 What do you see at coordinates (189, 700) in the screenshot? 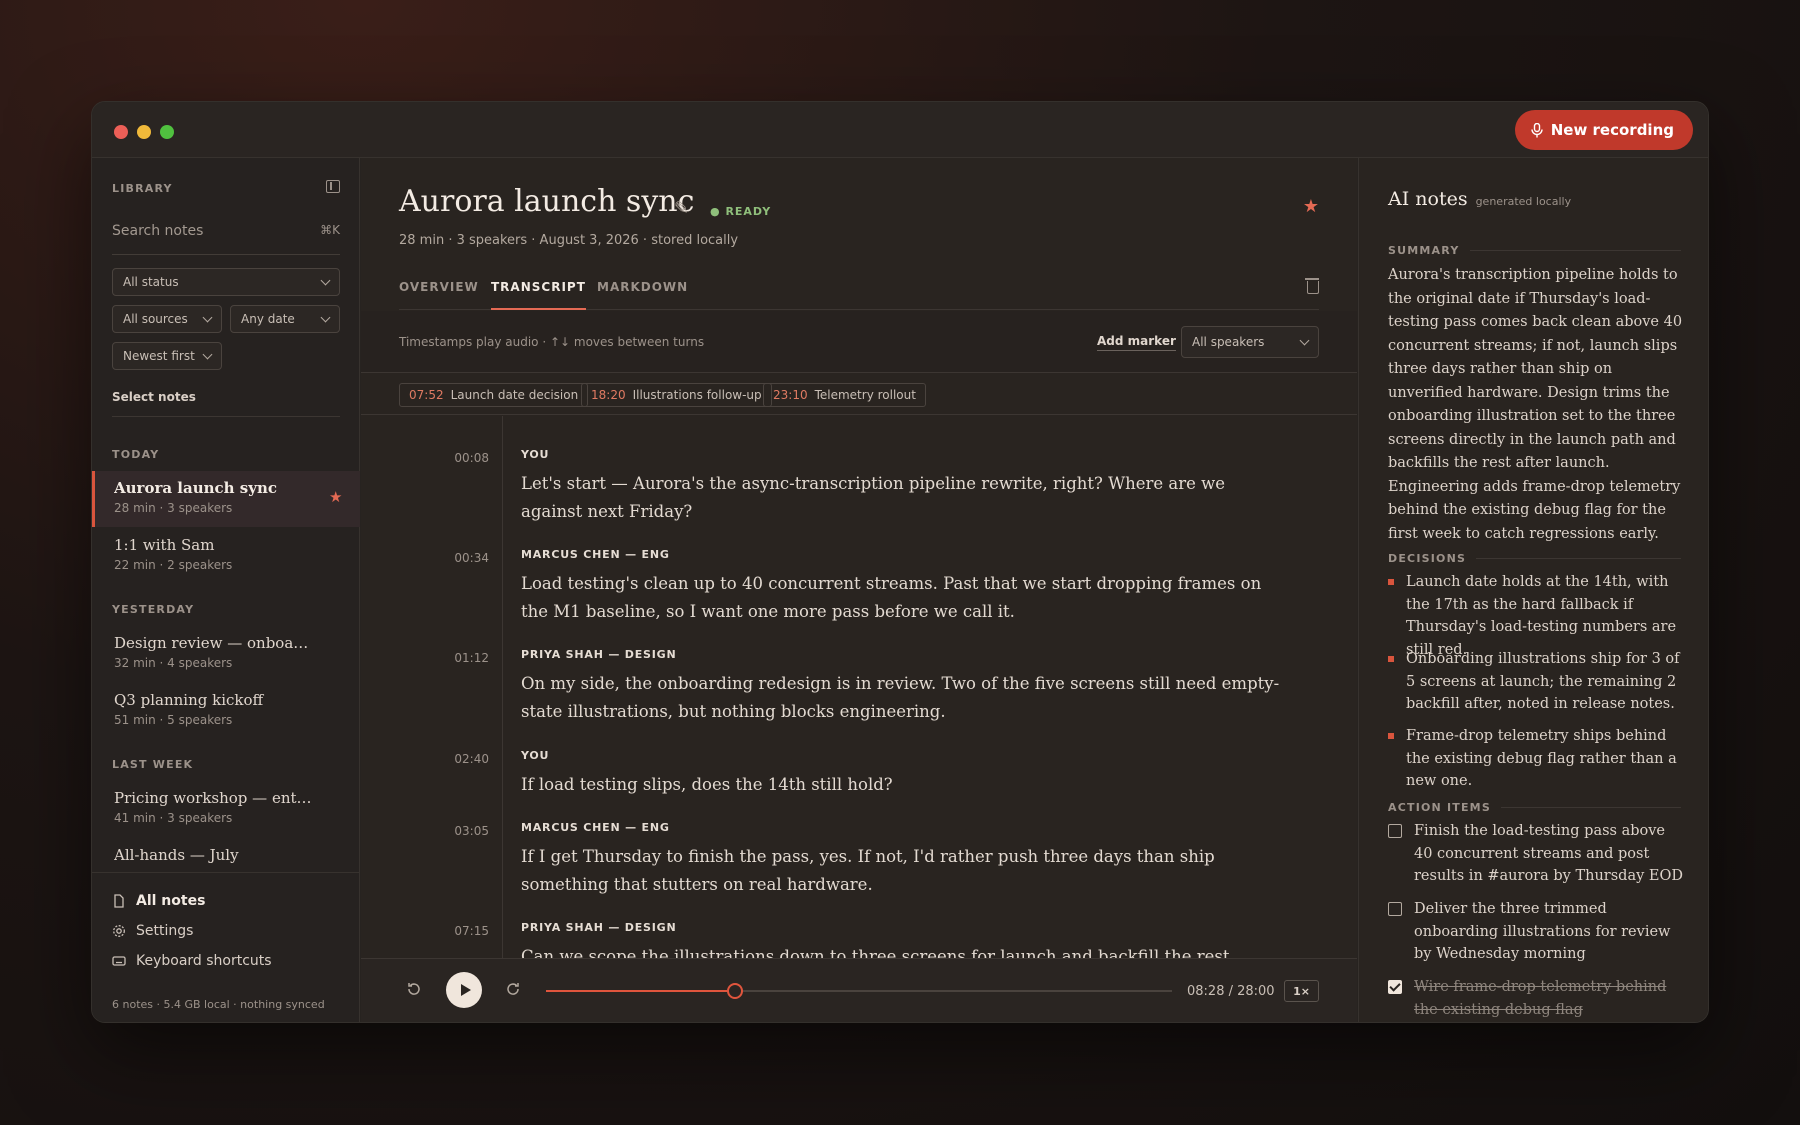
I see `note-title: Q3 planning kickoff` at bounding box center [189, 700].